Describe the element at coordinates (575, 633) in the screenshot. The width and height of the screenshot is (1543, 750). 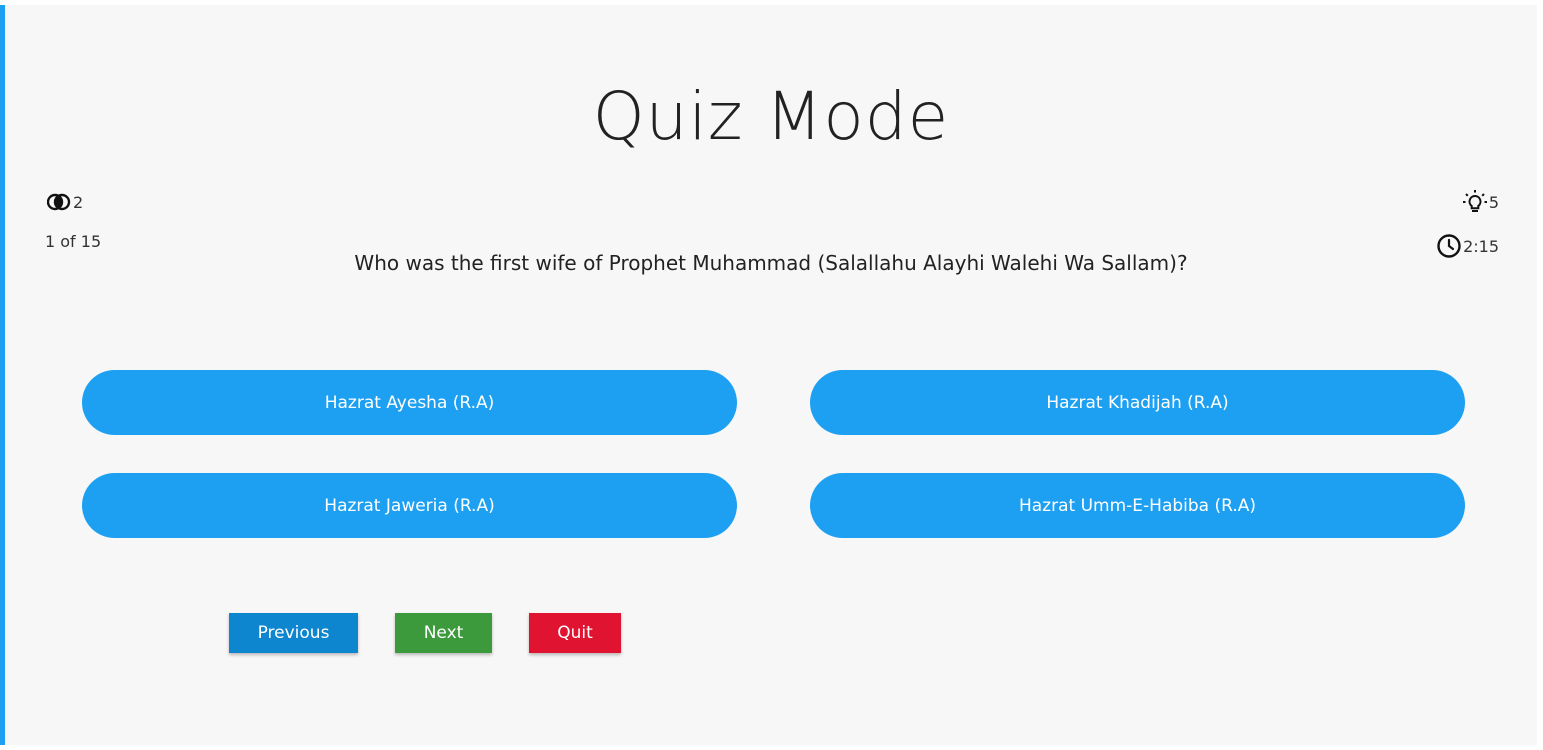
I see `quit-button: Quit` at that location.